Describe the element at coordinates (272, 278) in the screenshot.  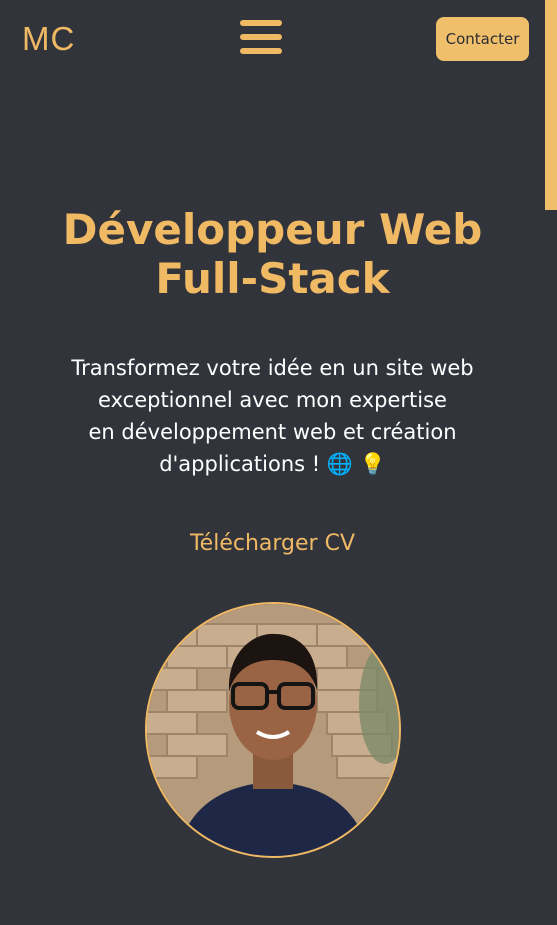
I see `hero-title-line-2: Full-Stack` at that location.